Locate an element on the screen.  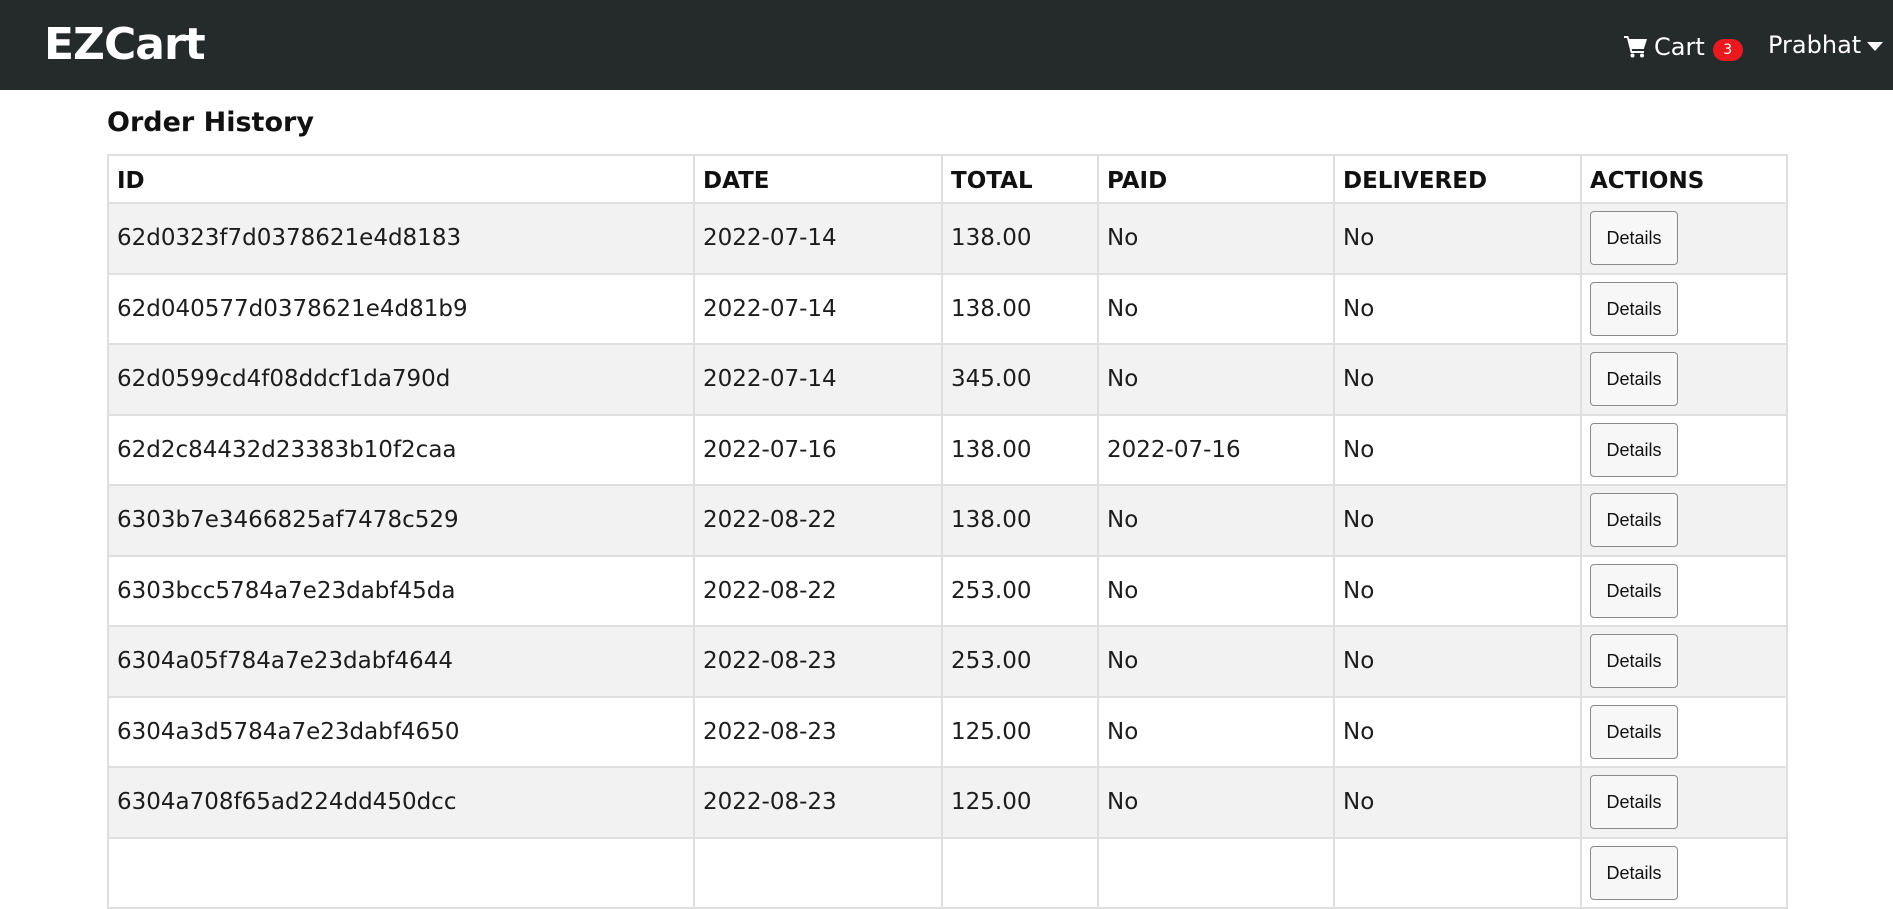
table-header-row: ID DATE TOTAL PAID DELIVERED ACTIONS is located at coordinates (947, 179).